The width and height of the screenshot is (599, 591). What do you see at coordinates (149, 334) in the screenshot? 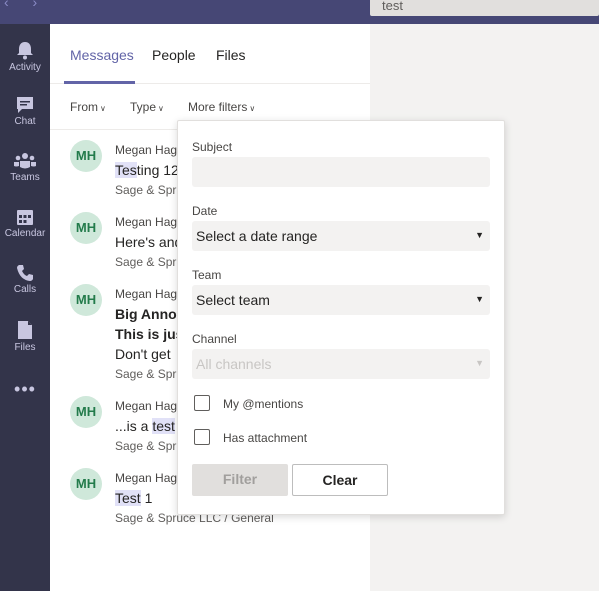
I see `message-preview: This is jus` at bounding box center [149, 334].